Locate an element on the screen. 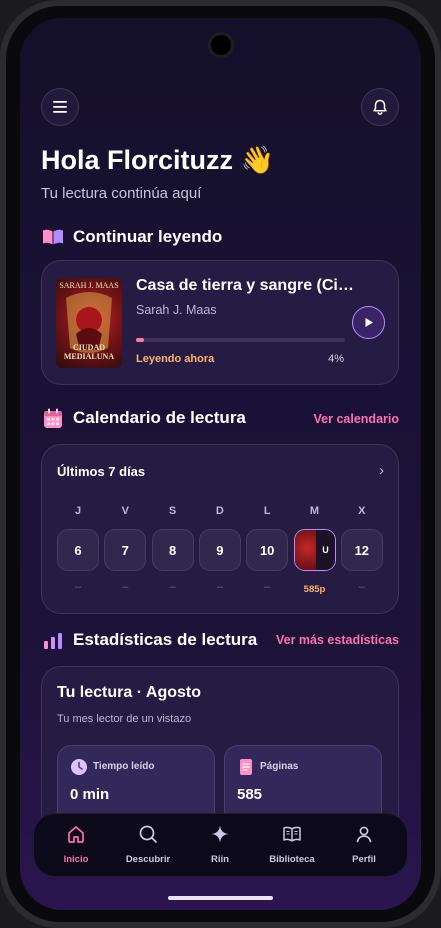 This screenshot has height=928, width=441. continue-reading-heading: Continuar leyendo is located at coordinates (132, 237).